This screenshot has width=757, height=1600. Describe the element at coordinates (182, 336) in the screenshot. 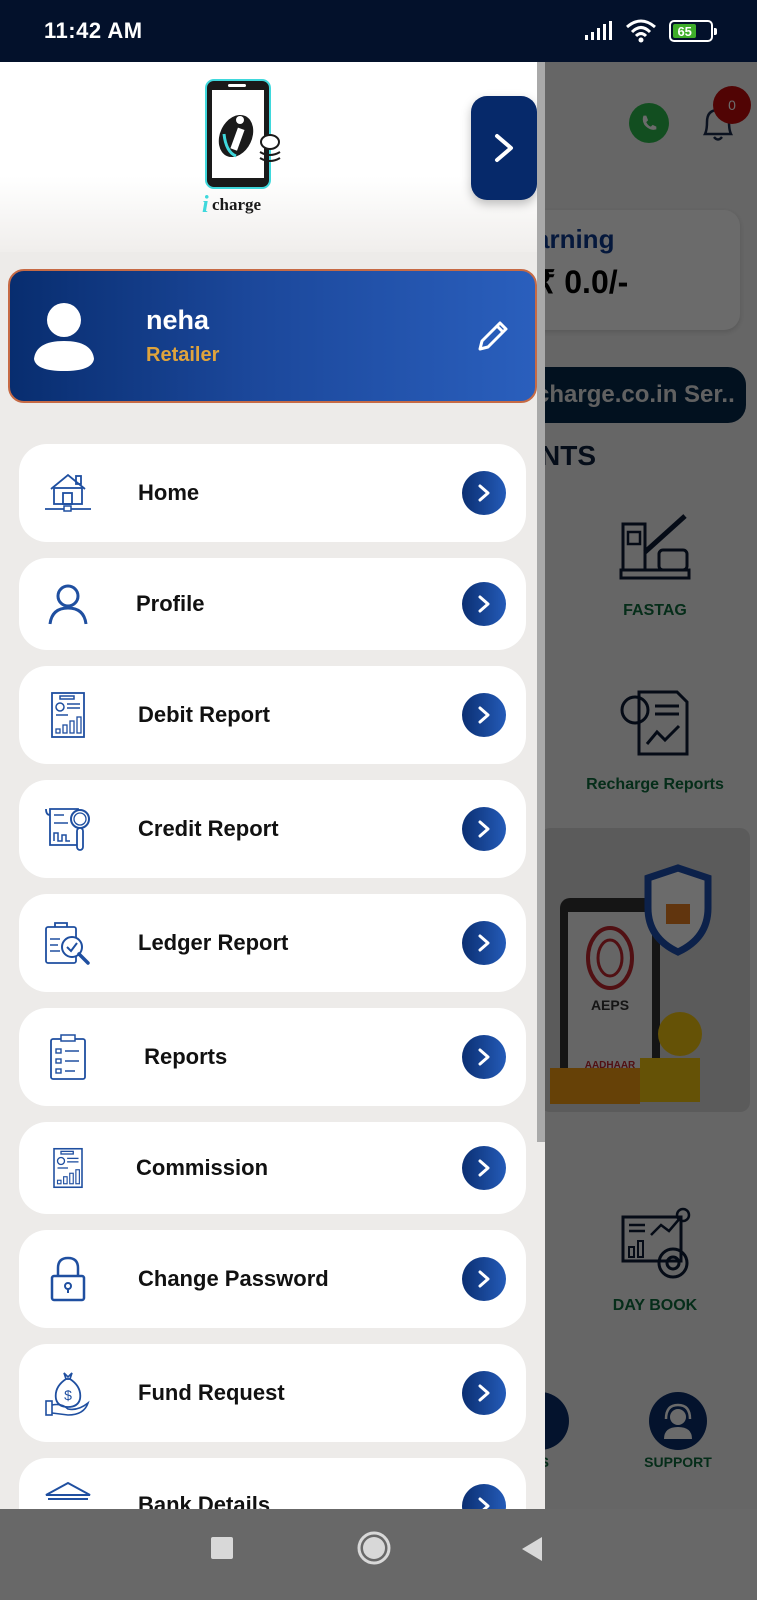

I see `profile-text: neha Retailer` at that location.